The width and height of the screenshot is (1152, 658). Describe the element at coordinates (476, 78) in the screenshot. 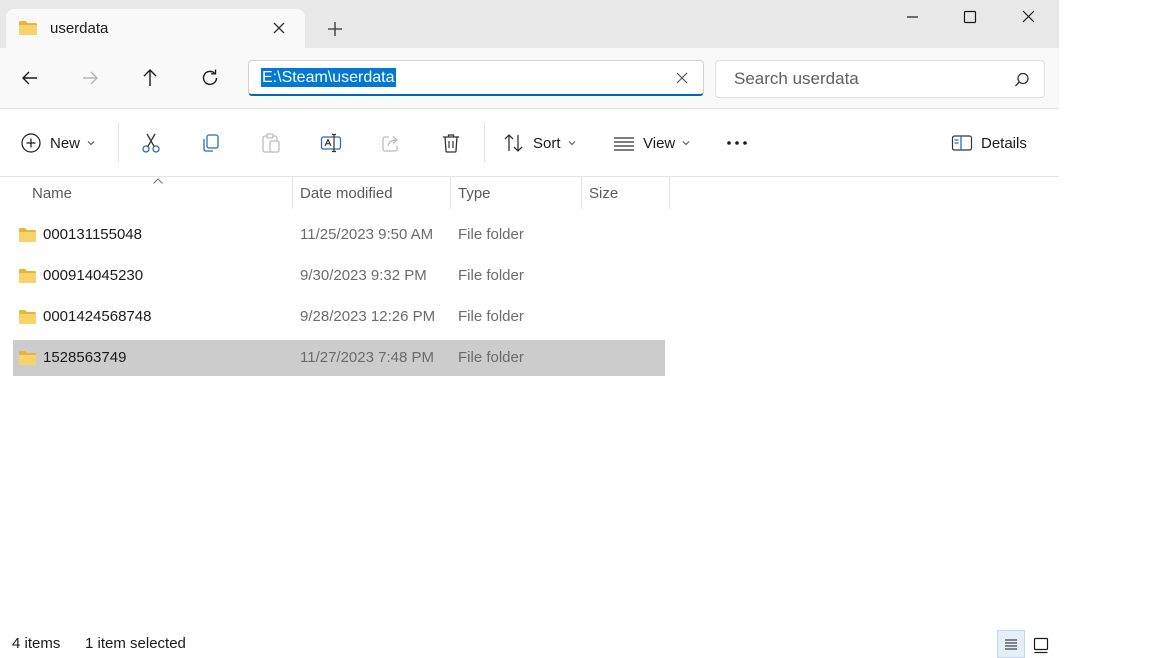

I see `address-bar: E:\Steam\userdata` at that location.